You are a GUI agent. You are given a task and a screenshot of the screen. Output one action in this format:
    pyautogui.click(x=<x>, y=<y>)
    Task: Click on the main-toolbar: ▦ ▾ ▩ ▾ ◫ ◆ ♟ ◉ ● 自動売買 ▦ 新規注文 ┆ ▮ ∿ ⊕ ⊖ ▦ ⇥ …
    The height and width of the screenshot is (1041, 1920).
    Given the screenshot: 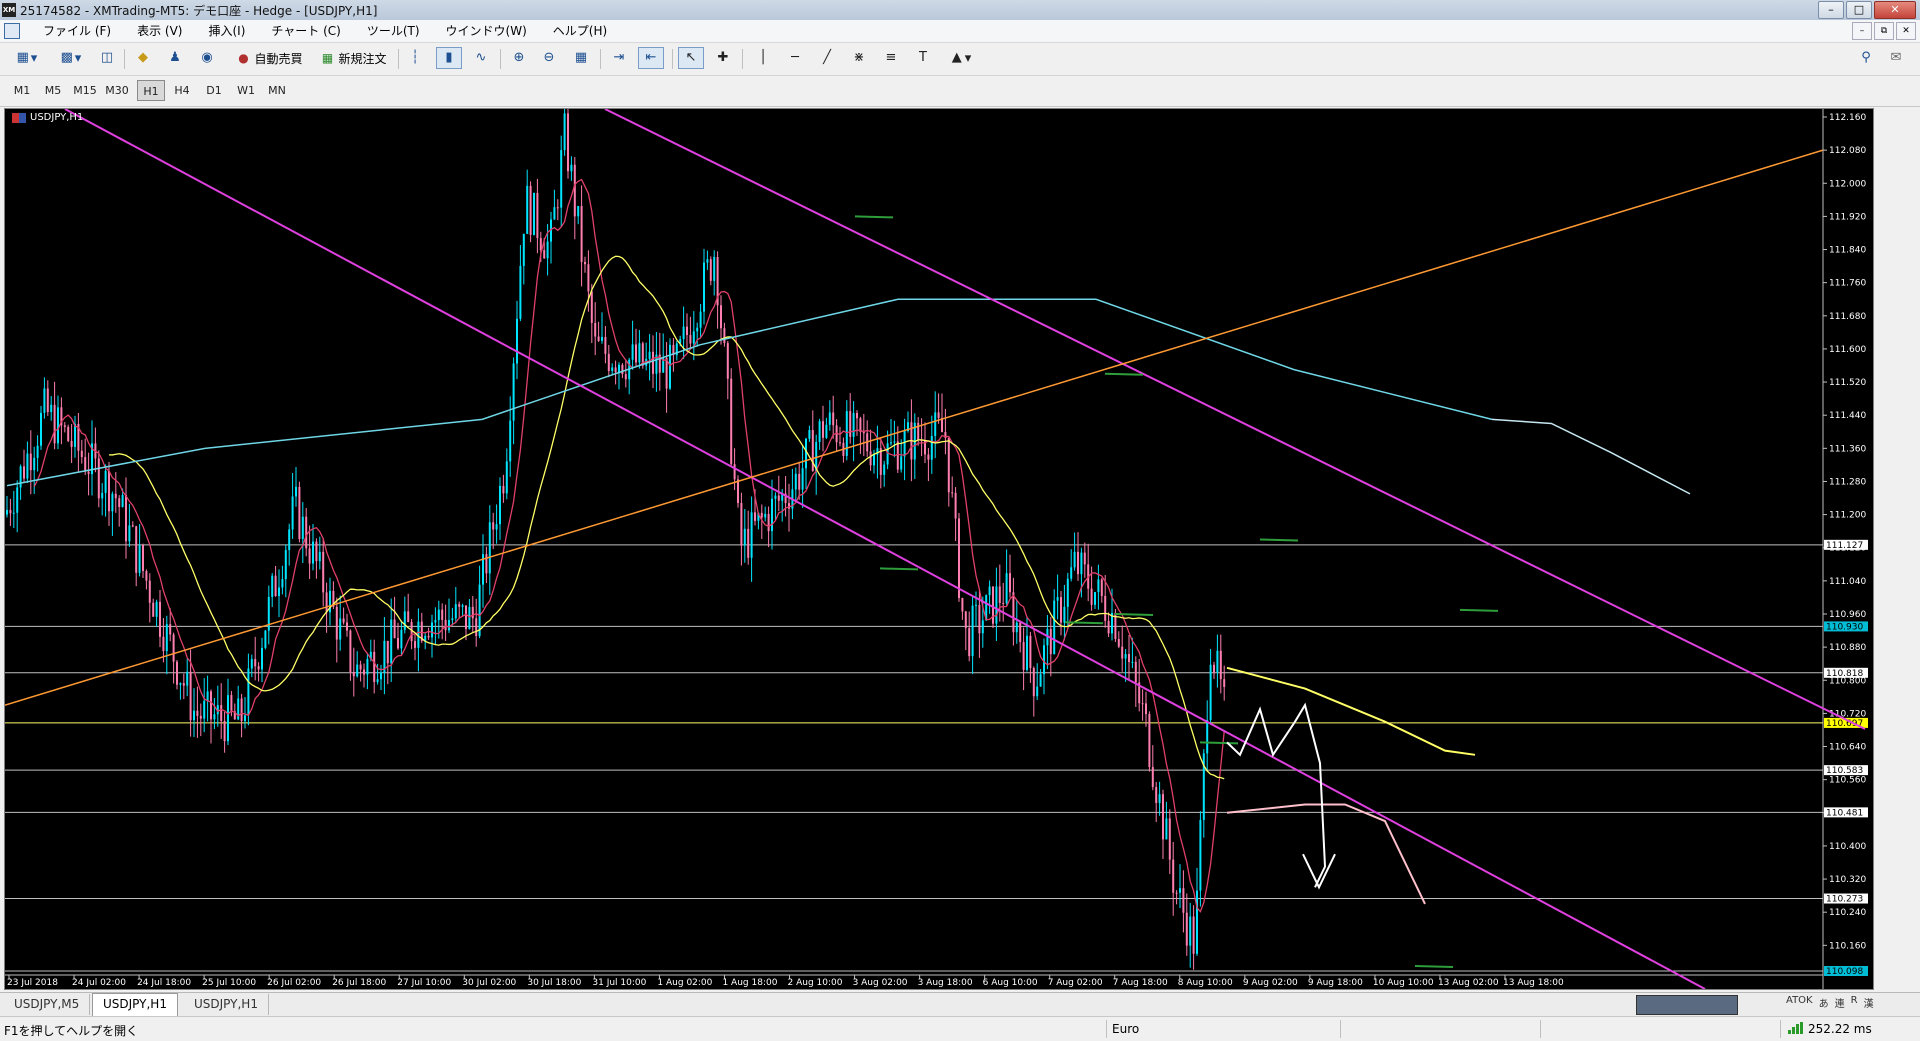 What is the action you would take?
    pyautogui.click(x=960, y=59)
    